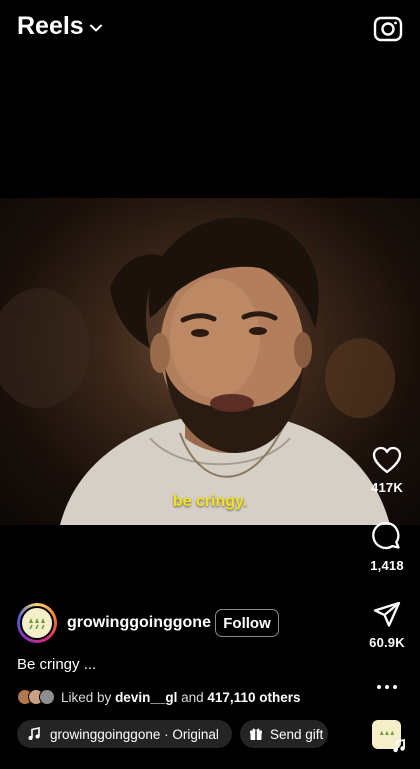  I want to click on more-options-button, so click(387, 687).